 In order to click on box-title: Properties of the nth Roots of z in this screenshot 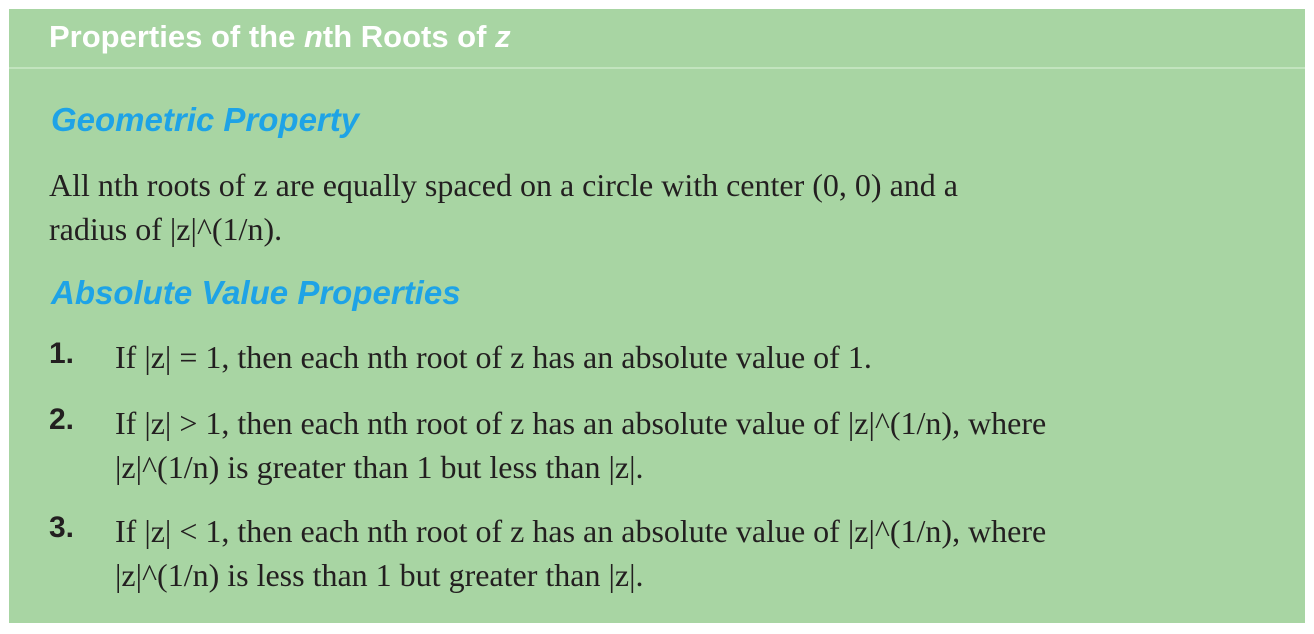, I will do `click(280, 37)`.